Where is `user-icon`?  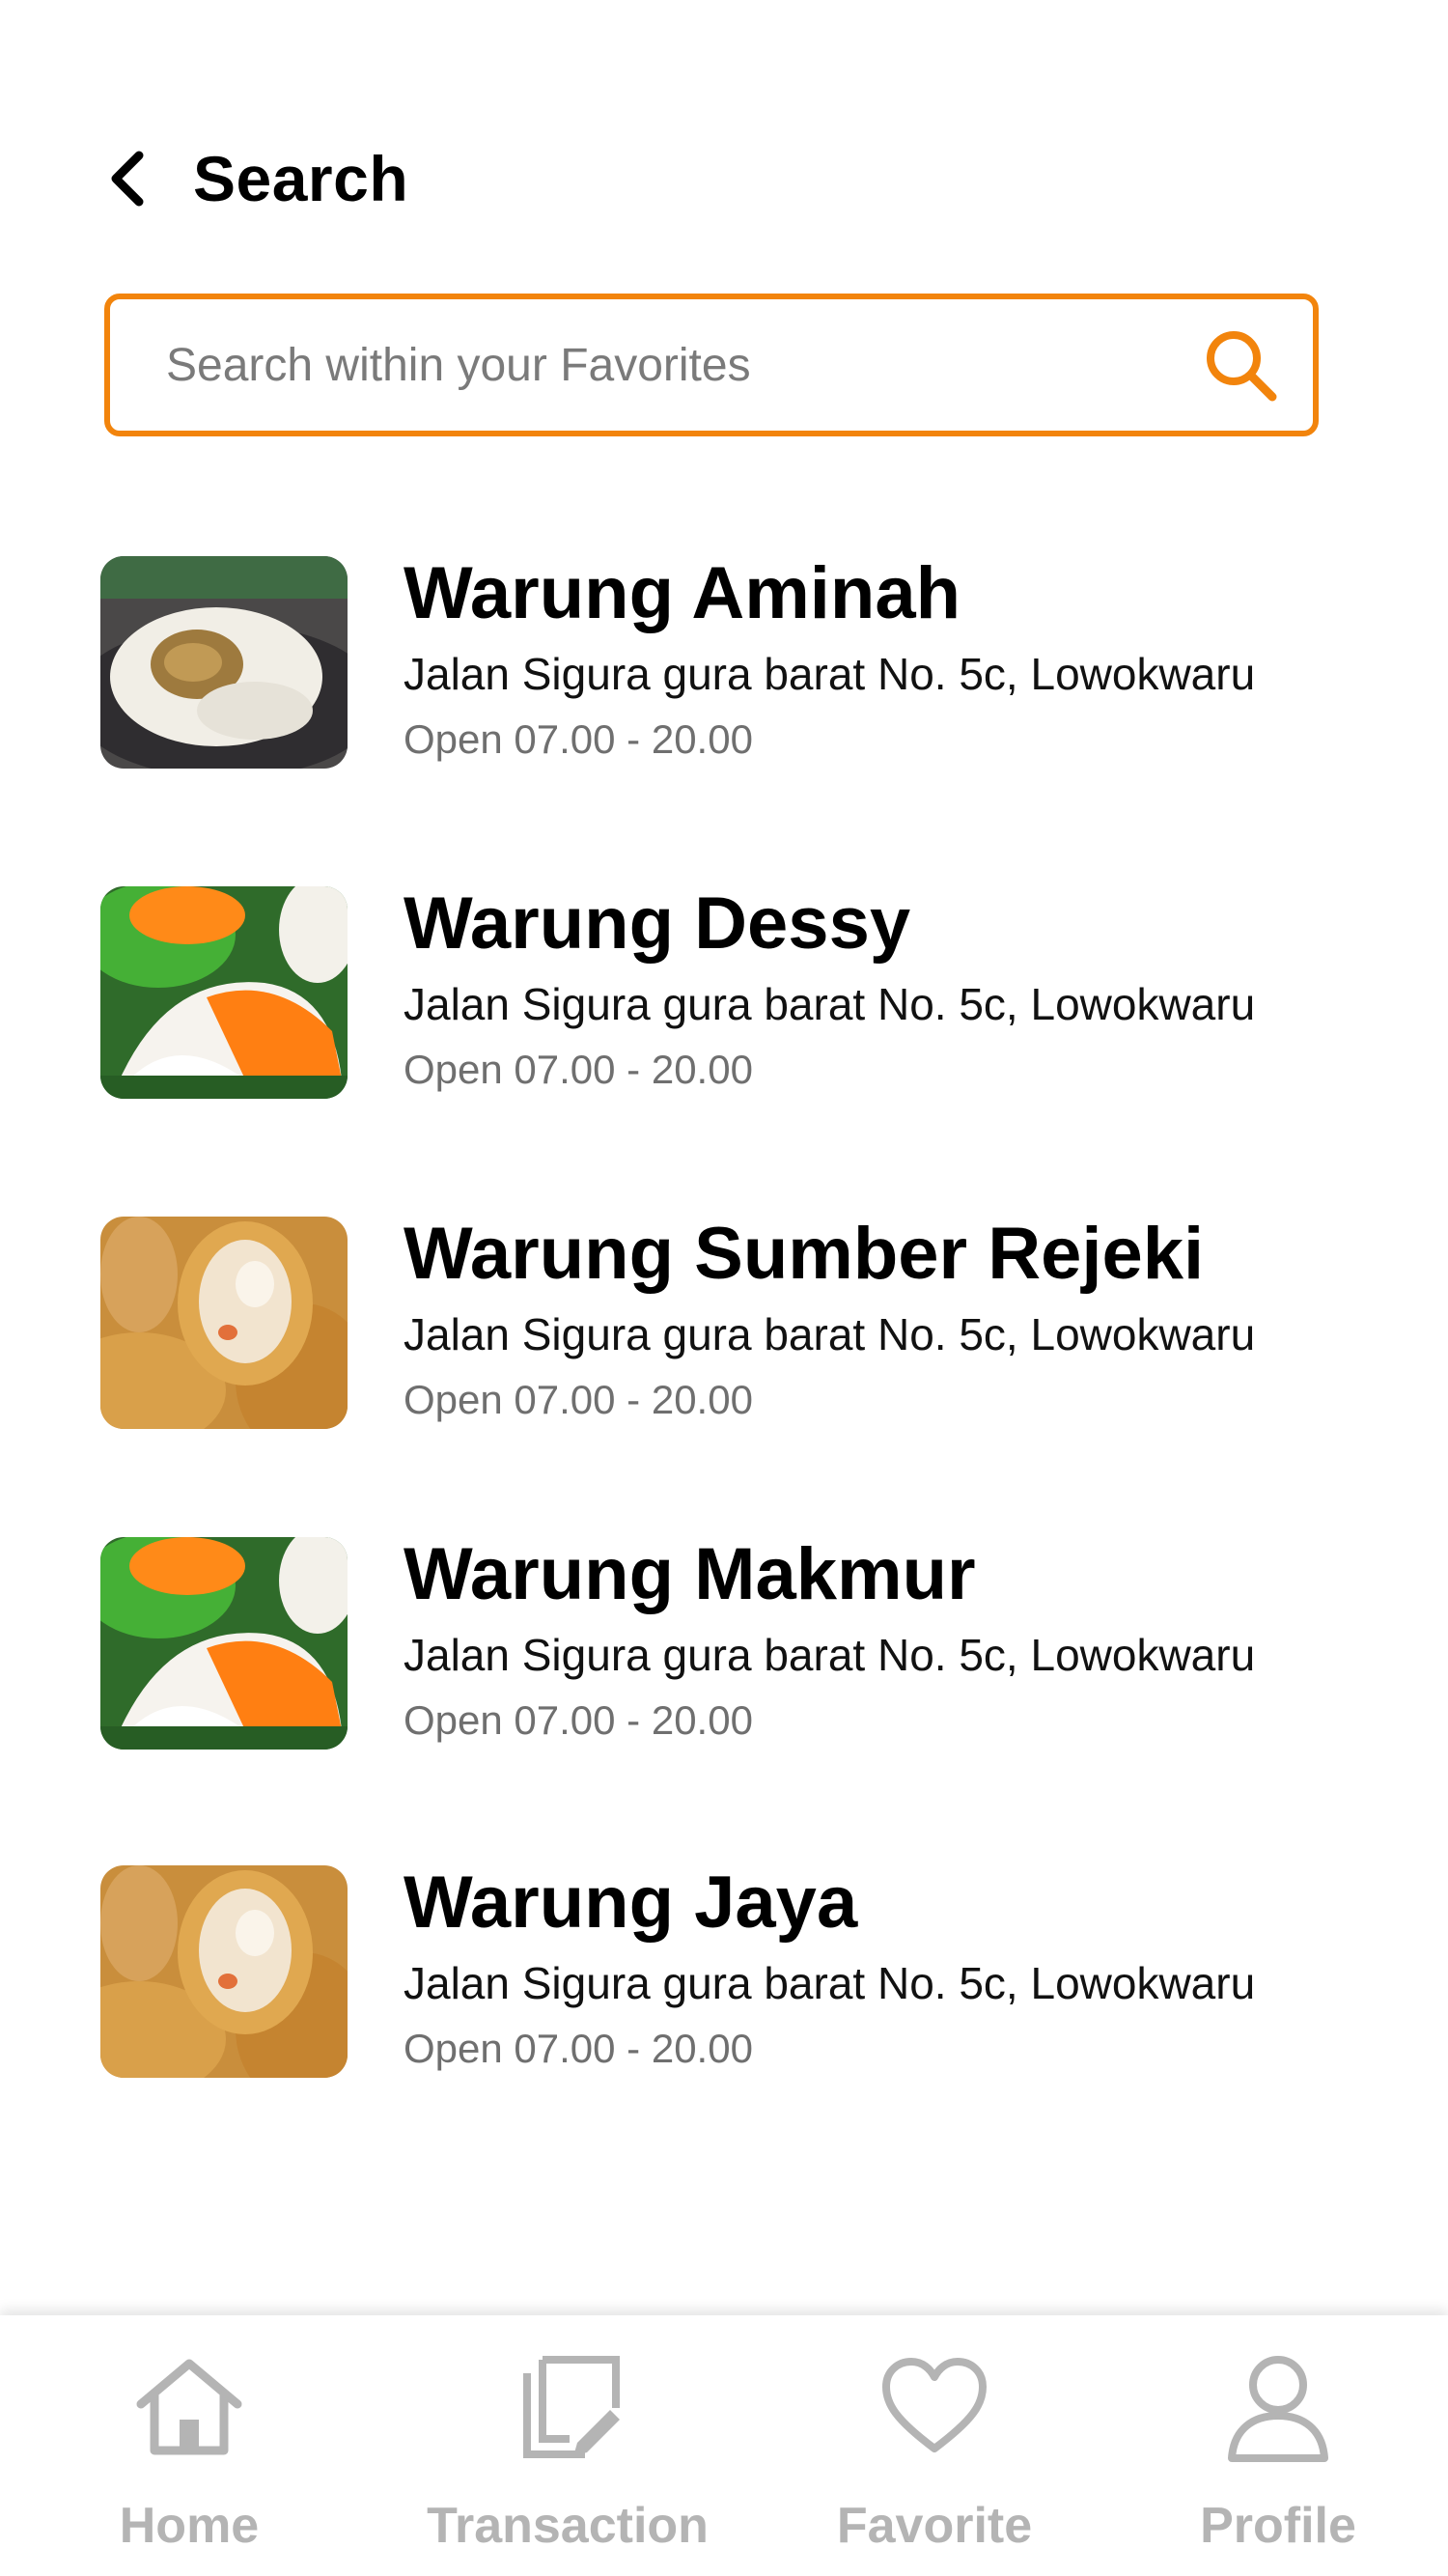
user-icon is located at coordinates (1278, 2409).